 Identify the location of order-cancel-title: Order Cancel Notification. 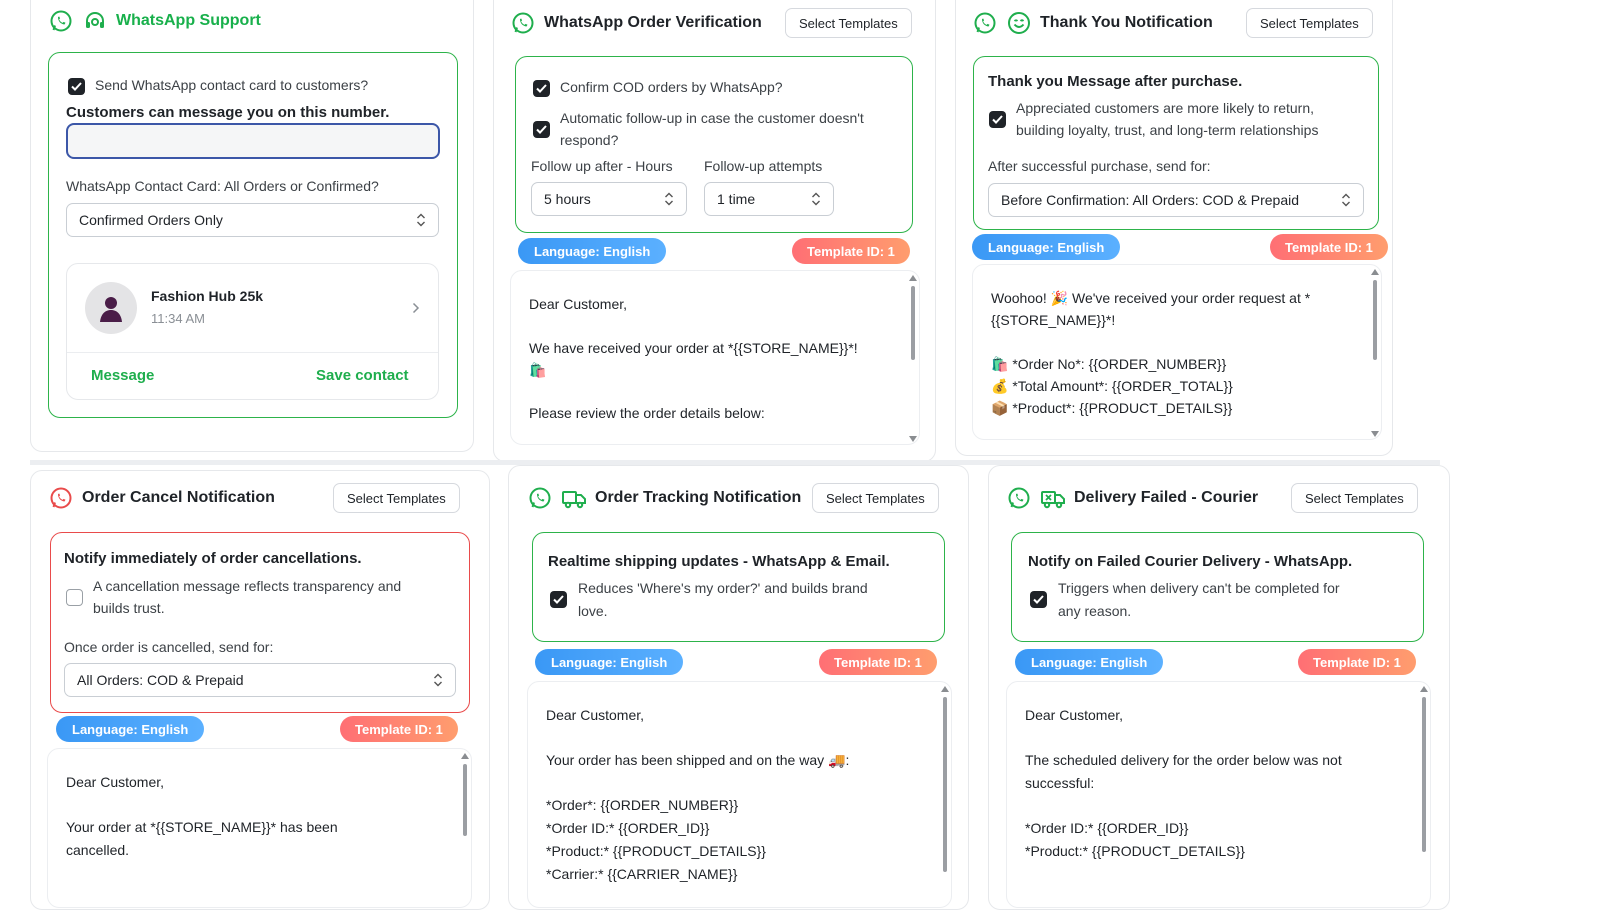
(178, 497).